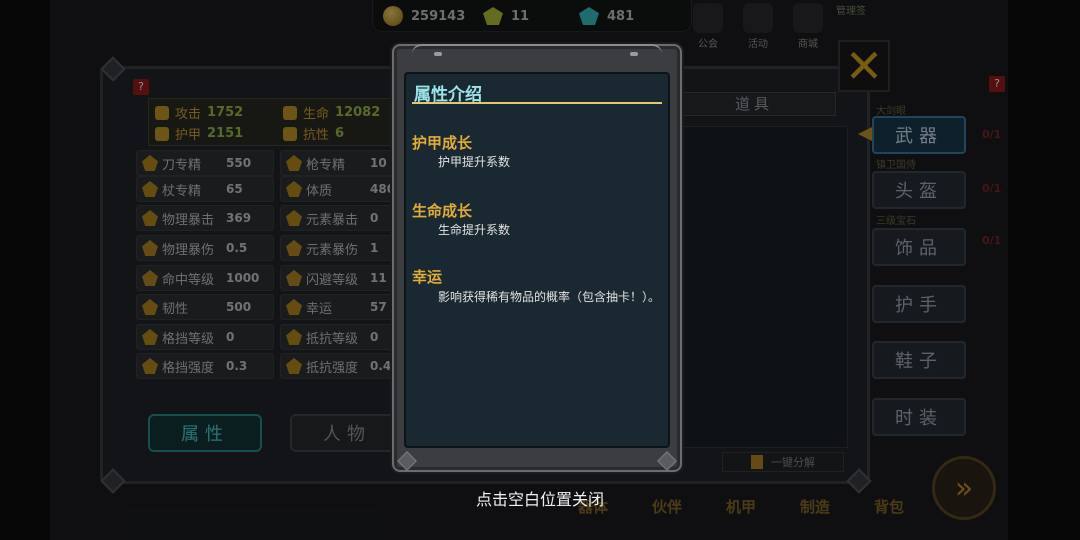  What do you see at coordinates (225, 112) in the screenshot?
I see `stat-value: 1752` at bounding box center [225, 112].